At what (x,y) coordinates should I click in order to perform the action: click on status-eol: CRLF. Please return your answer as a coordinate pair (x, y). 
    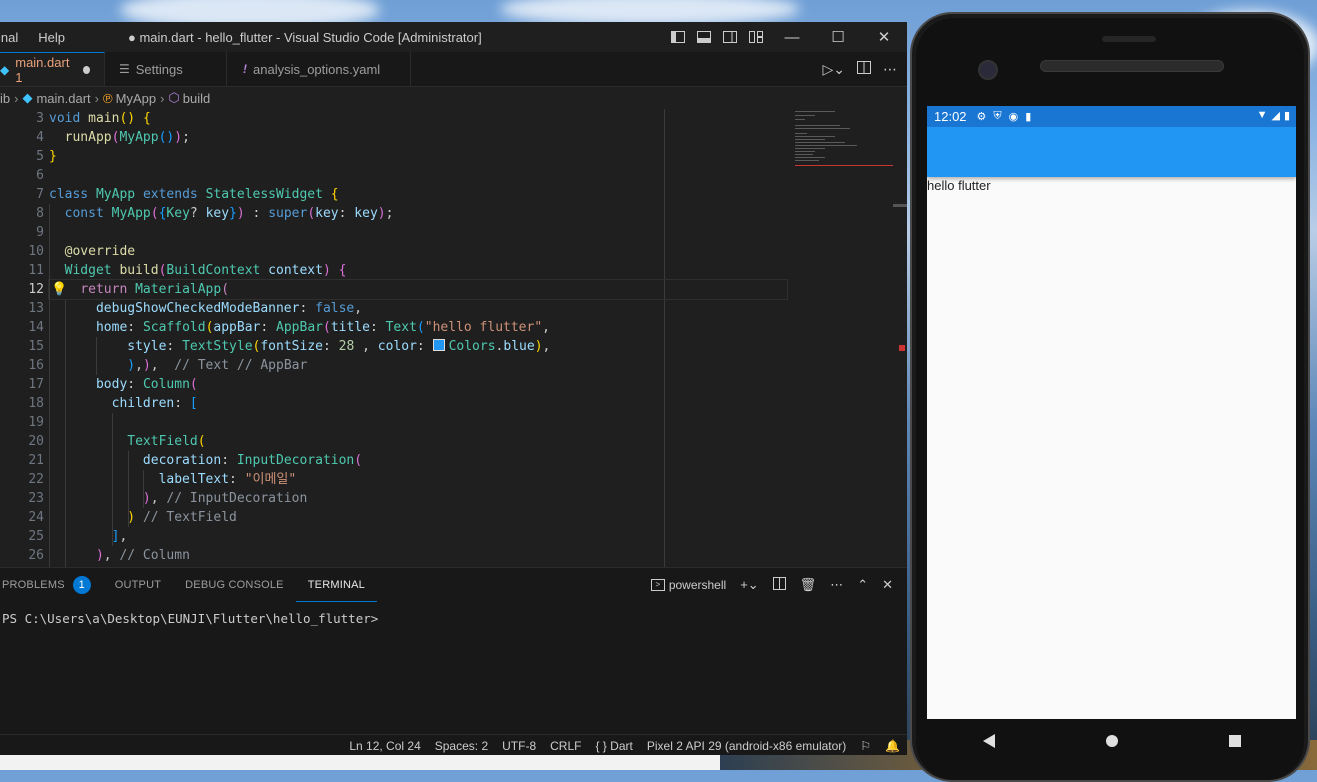
    Looking at the image, I should click on (565, 746).